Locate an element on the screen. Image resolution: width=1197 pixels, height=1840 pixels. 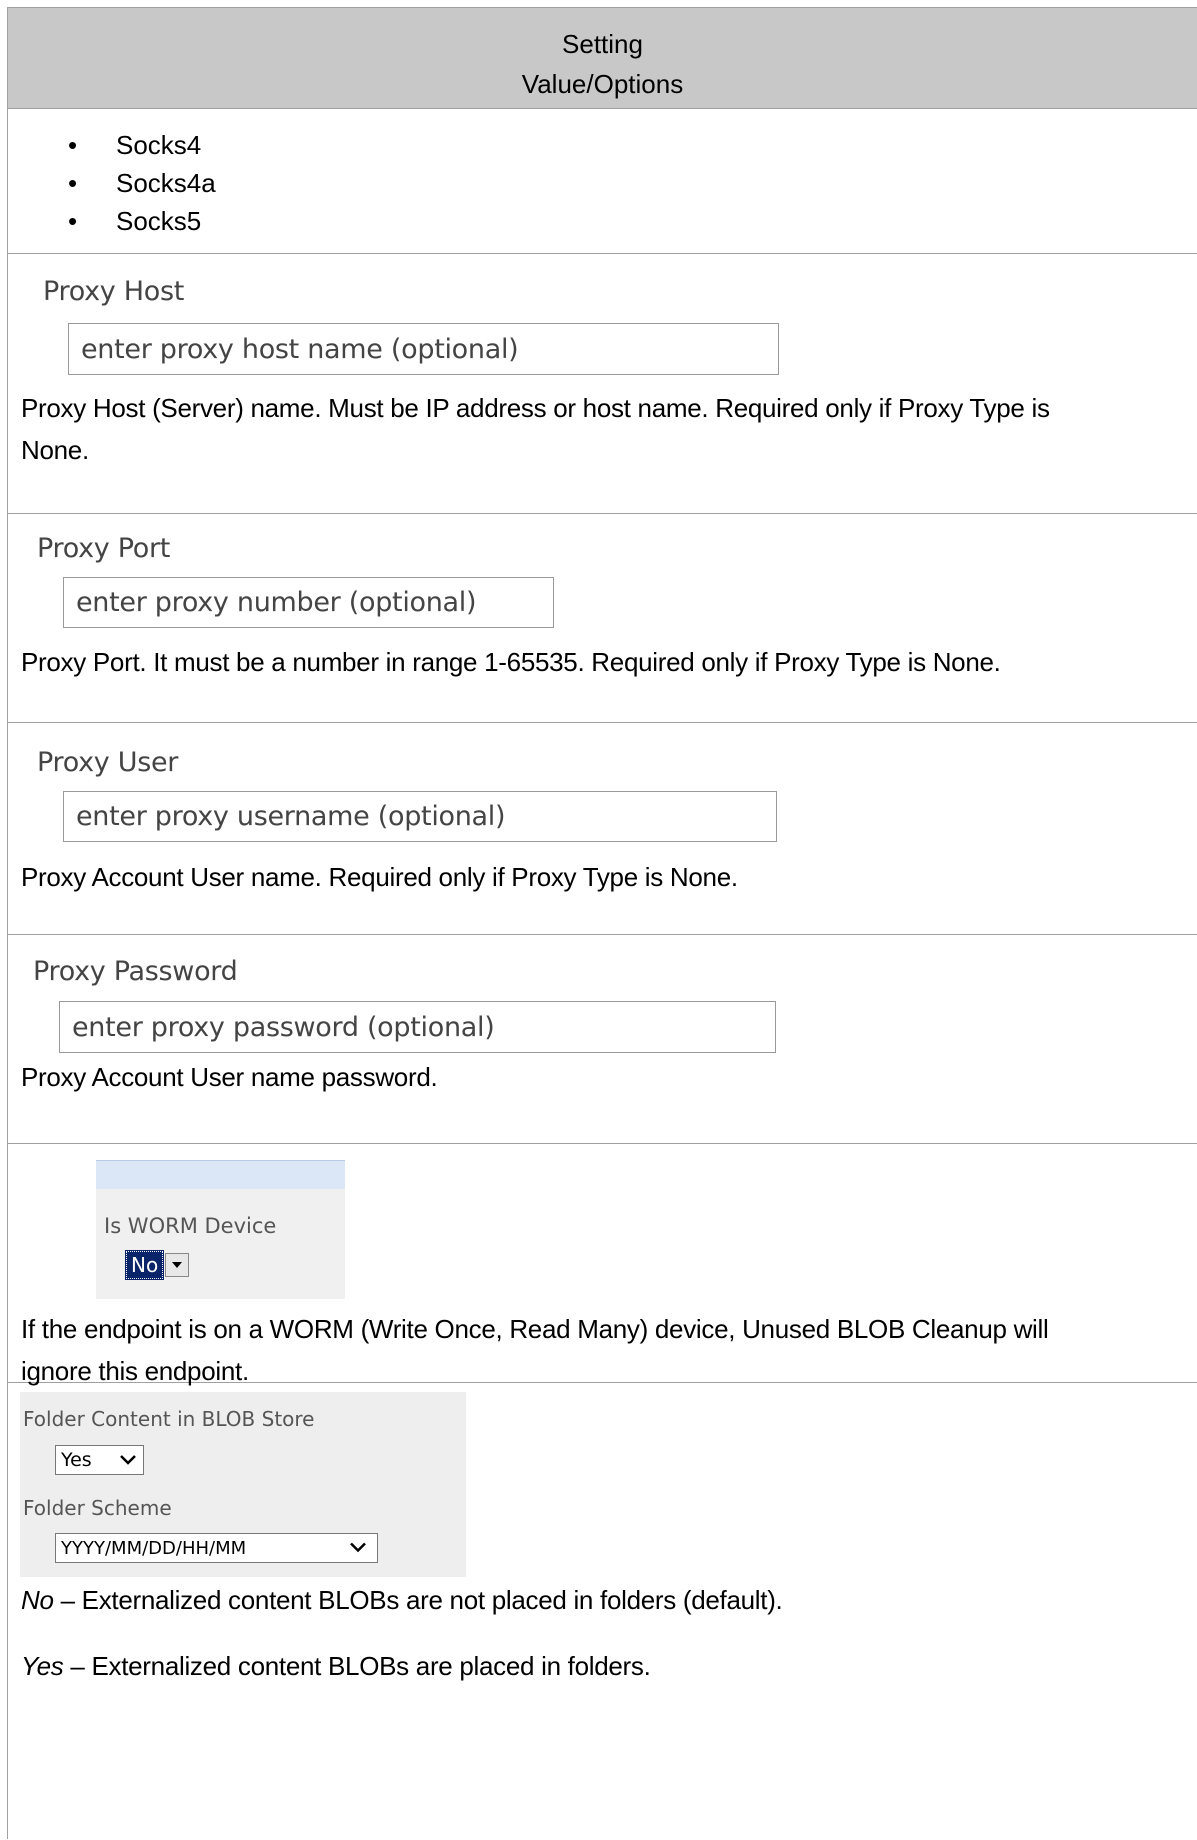
folder-scheme-value: YYYY/MM/DD/HH/MM is located at coordinates (154, 1548).